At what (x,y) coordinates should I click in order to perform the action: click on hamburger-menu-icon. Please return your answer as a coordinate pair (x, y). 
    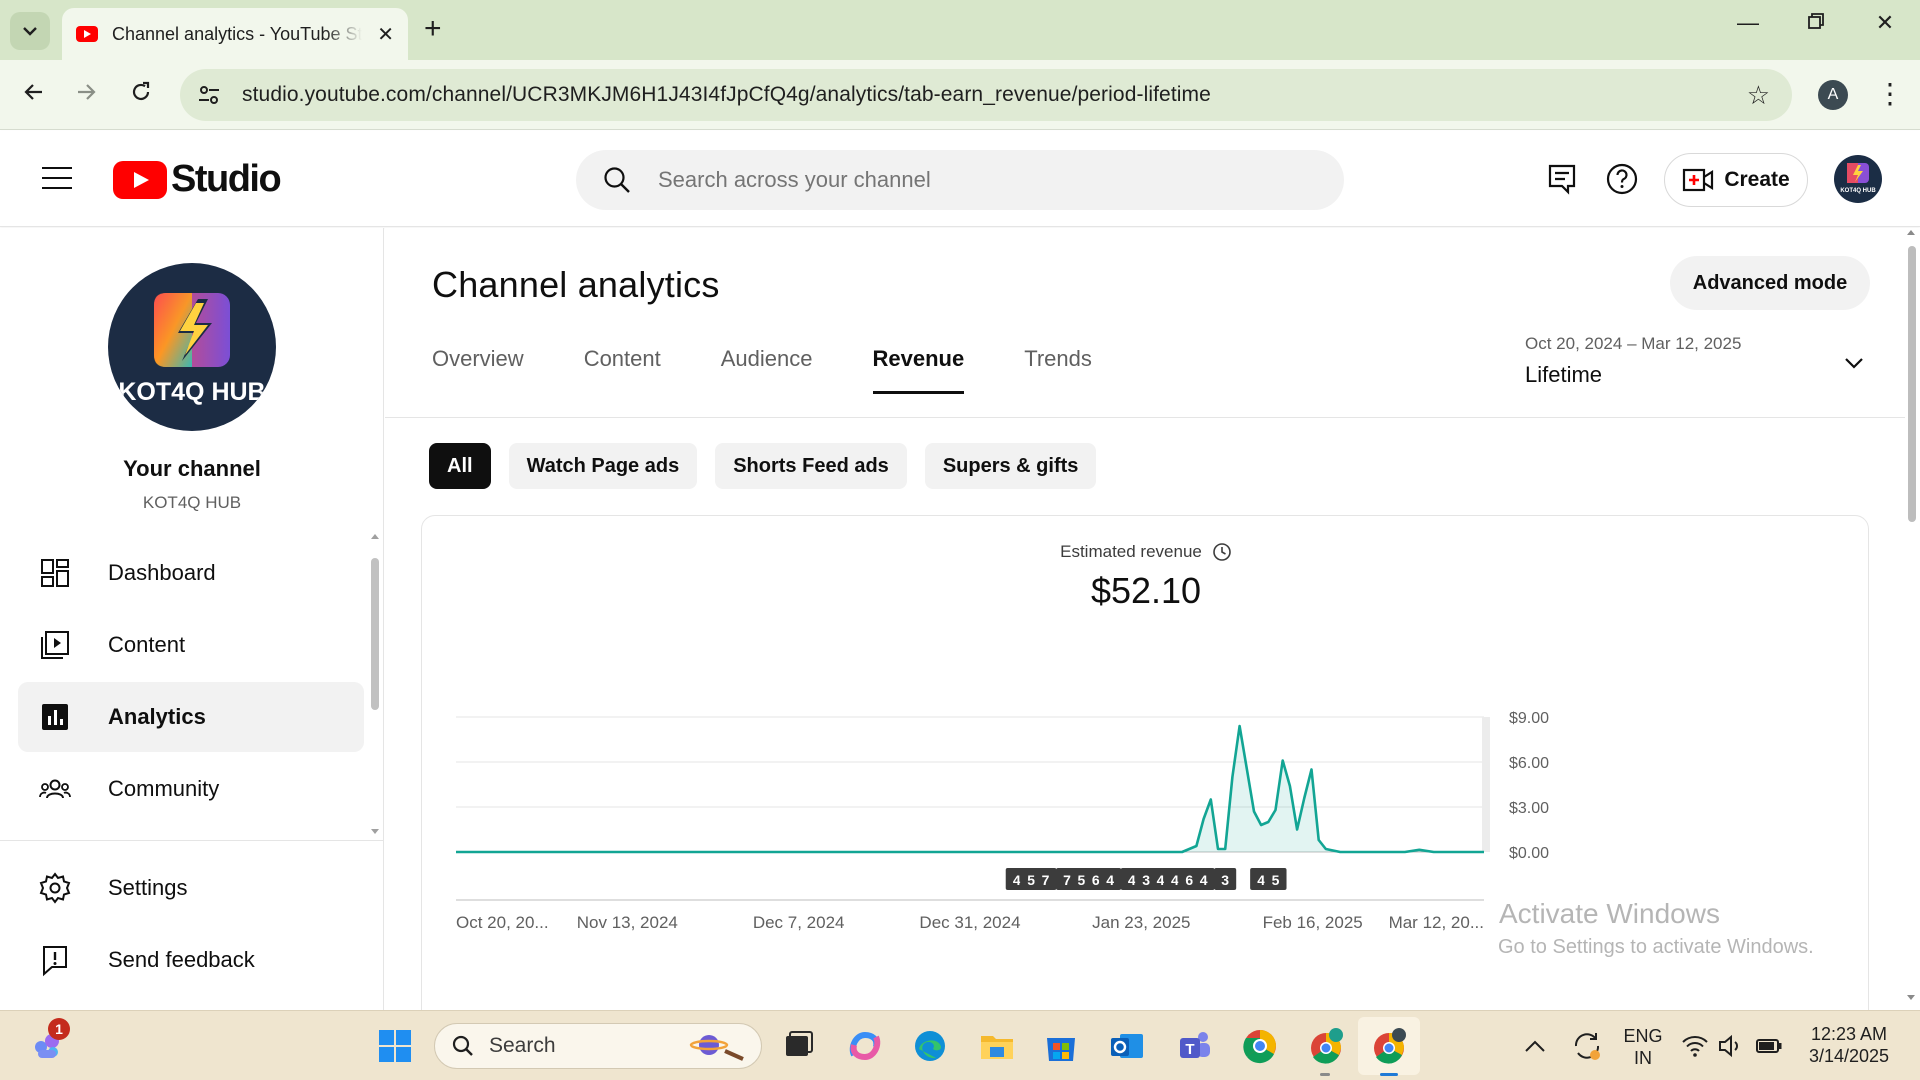
    Looking at the image, I should click on (57, 178).